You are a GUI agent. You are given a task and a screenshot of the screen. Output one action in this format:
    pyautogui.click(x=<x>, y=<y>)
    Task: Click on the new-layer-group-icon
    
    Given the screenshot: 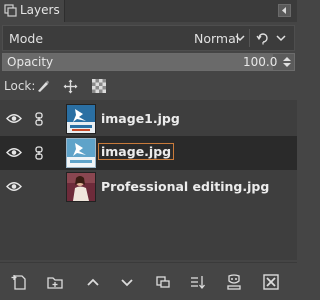 What is the action you would take?
    pyautogui.click(x=55, y=283)
    